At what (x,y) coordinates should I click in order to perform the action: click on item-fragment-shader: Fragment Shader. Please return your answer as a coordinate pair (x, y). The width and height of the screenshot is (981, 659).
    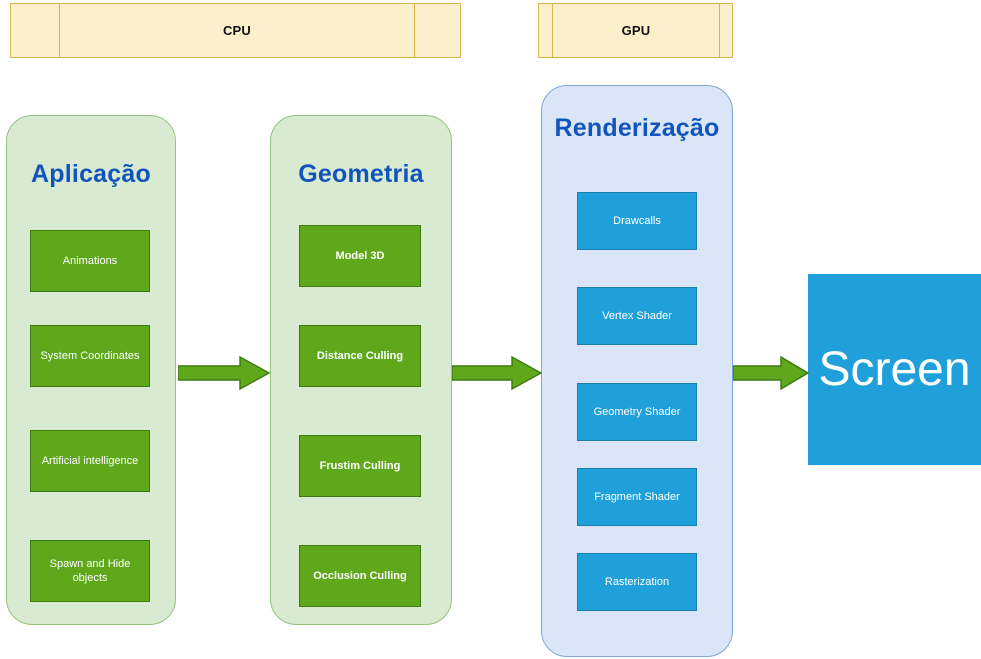
    Looking at the image, I should click on (637, 497).